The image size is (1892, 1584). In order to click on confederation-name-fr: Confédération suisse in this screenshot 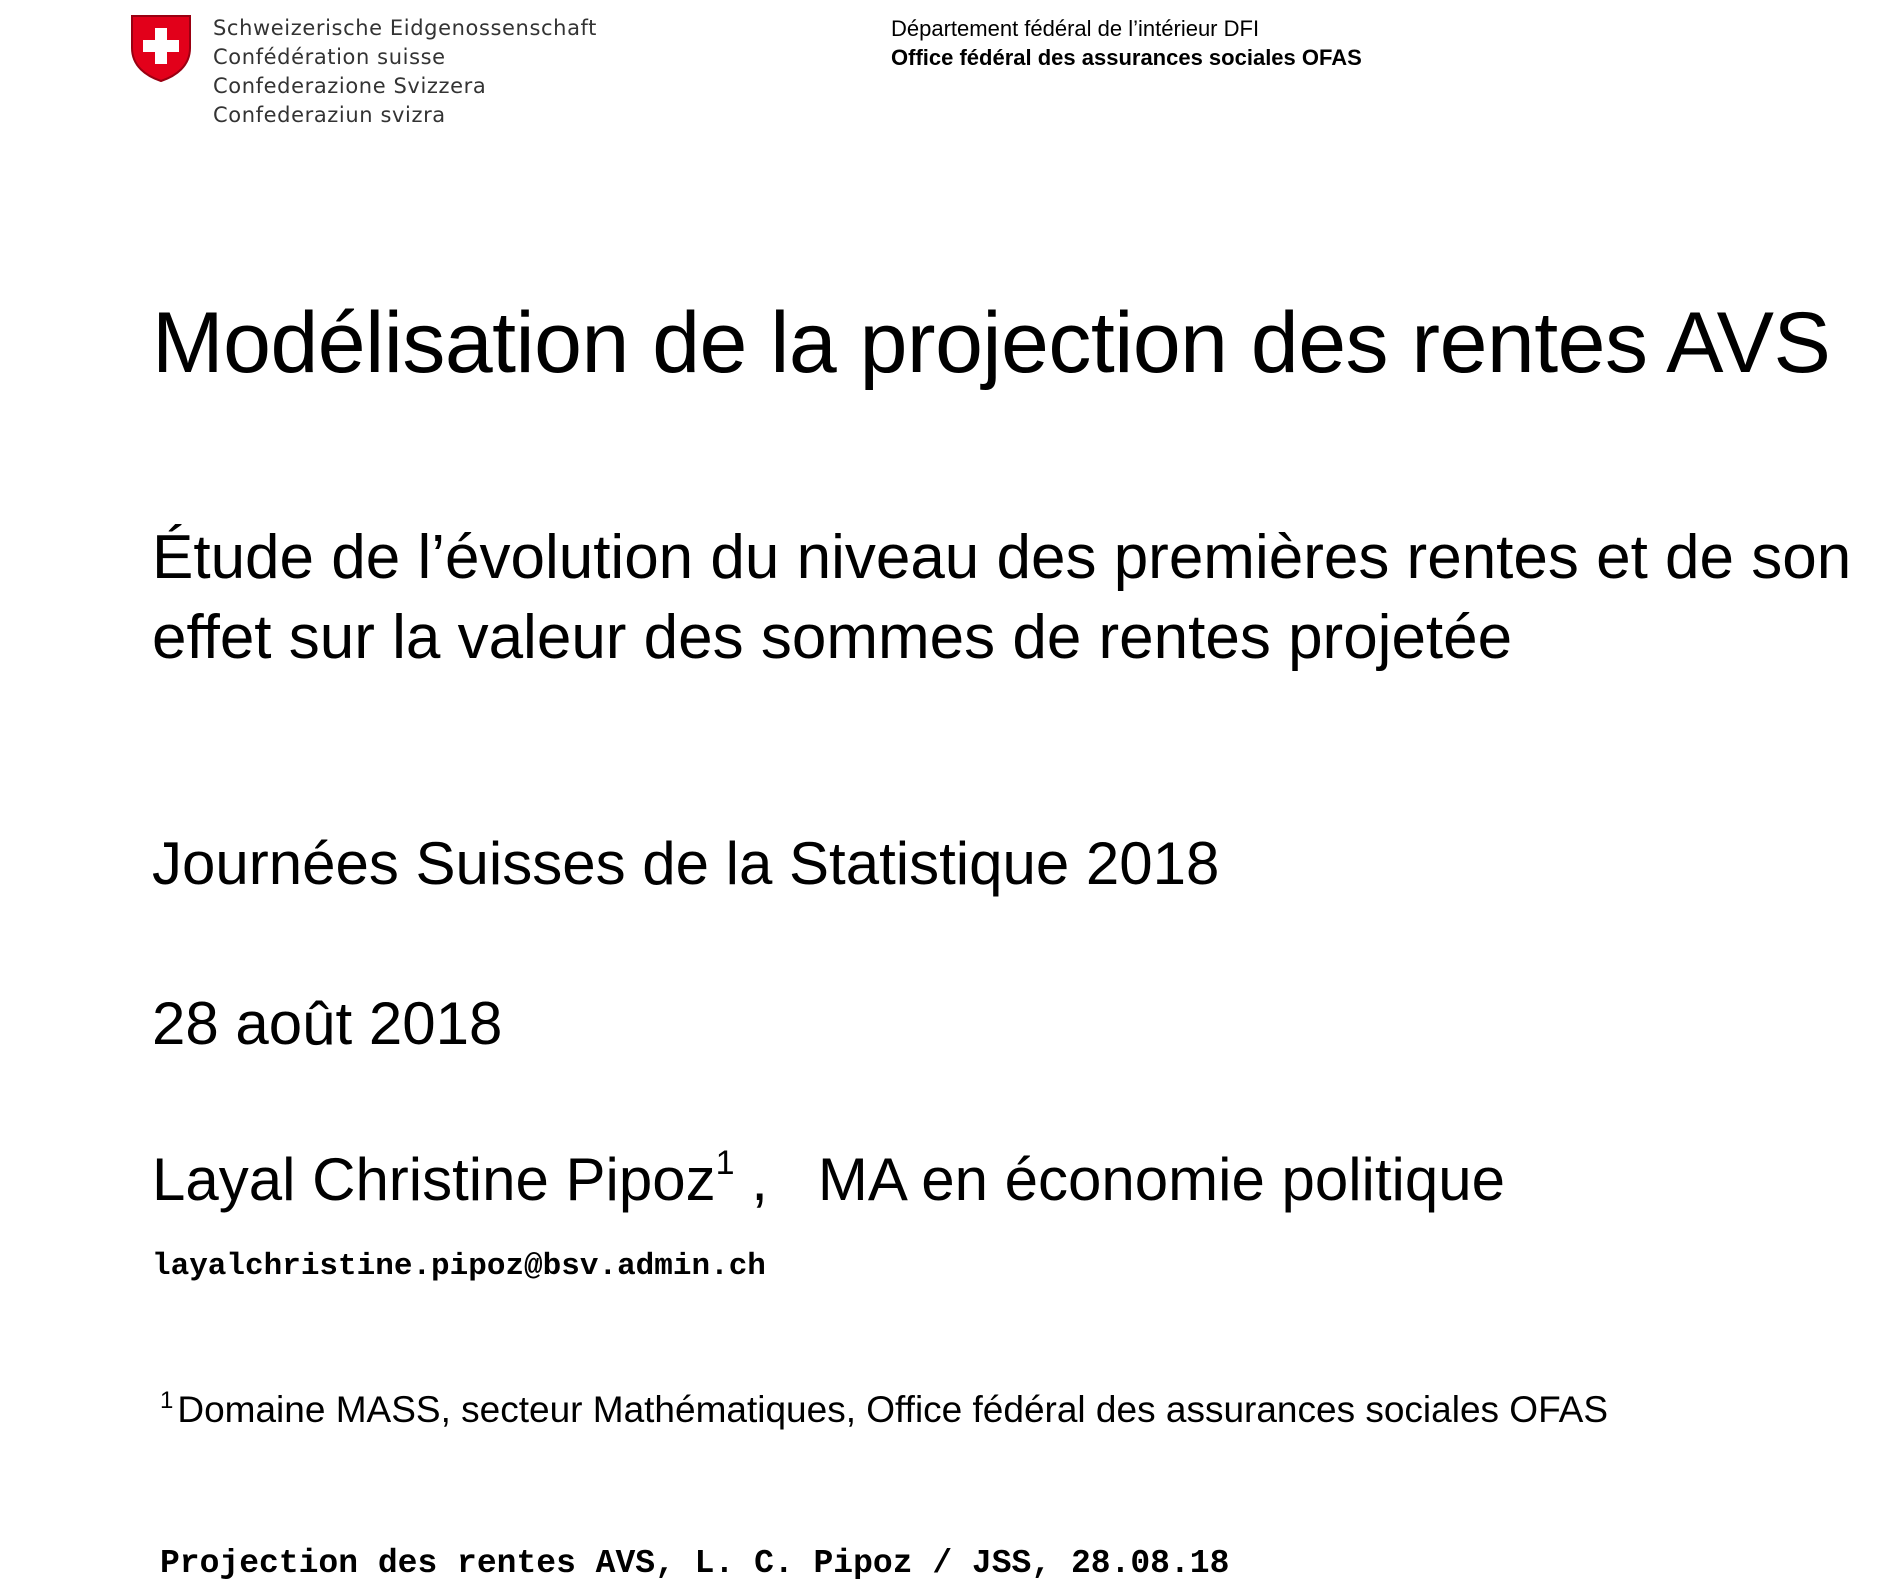, I will do `click(329, 57)`.